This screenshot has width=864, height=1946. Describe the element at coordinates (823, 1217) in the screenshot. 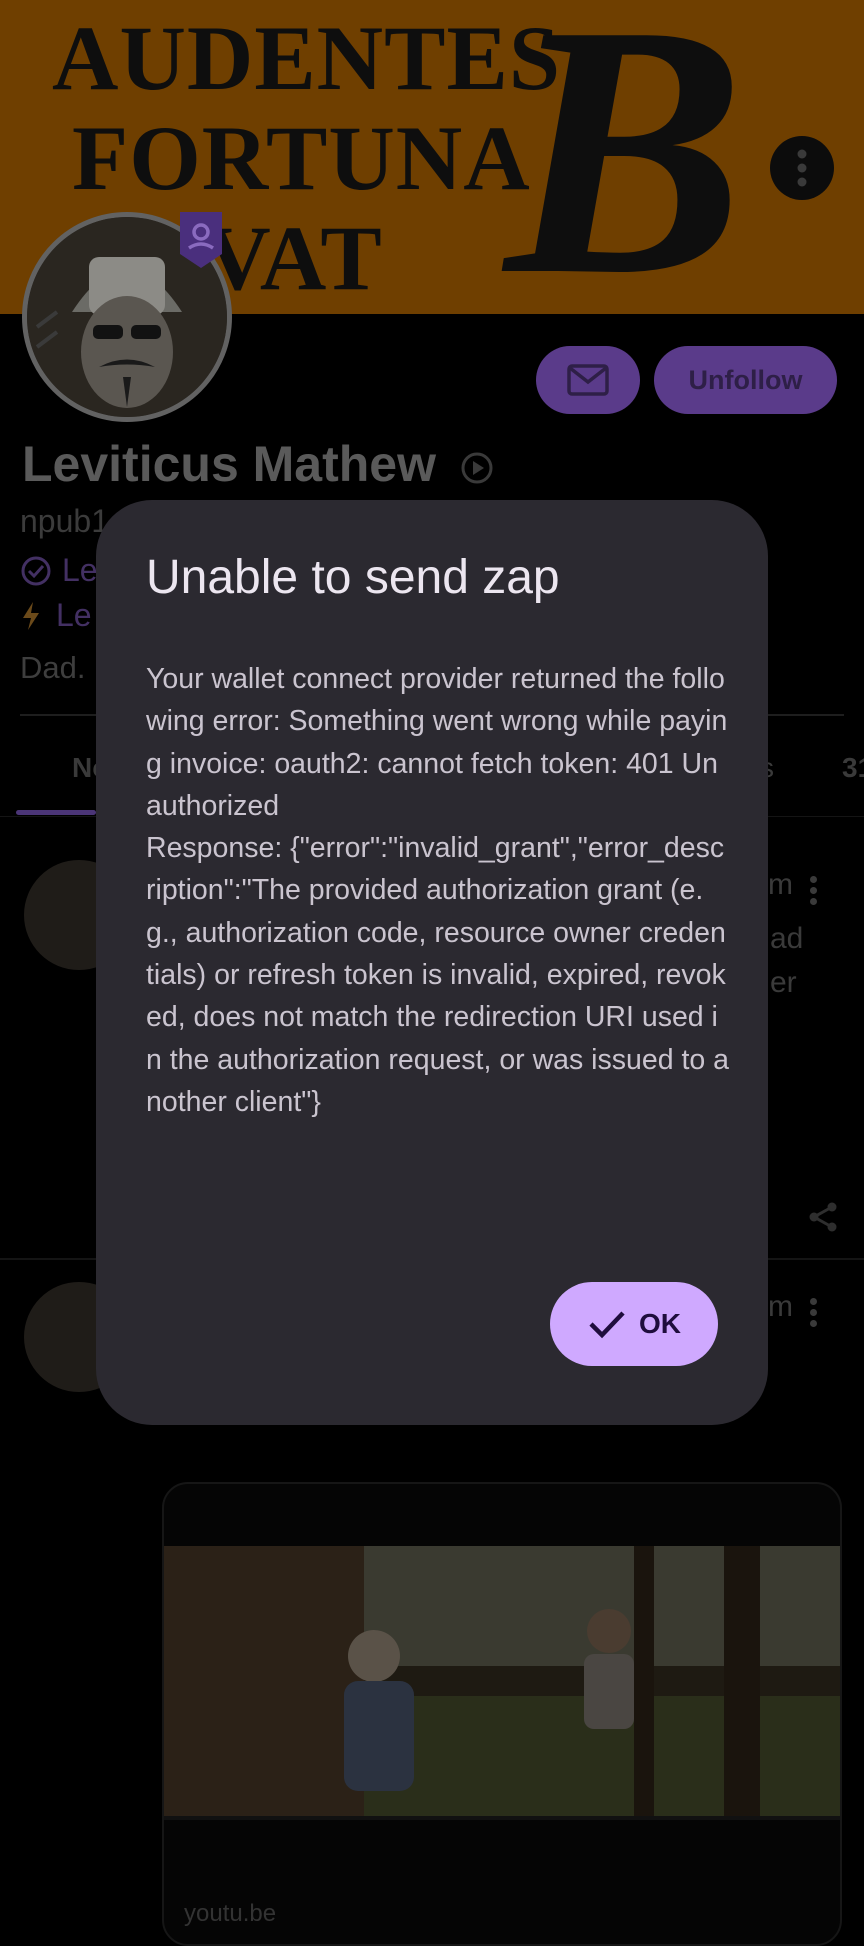

I see `share-icon` at that location.